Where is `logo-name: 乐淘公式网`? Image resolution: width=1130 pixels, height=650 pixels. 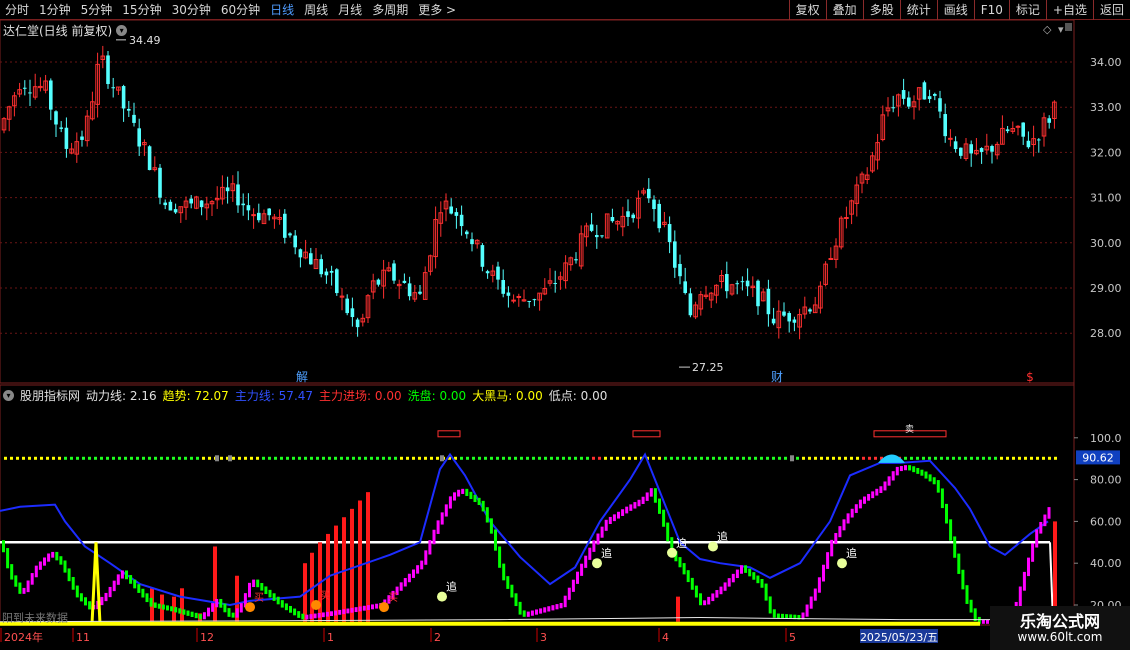
logo-name: 乐淘公式网 is located at coordinates (1059, 621).